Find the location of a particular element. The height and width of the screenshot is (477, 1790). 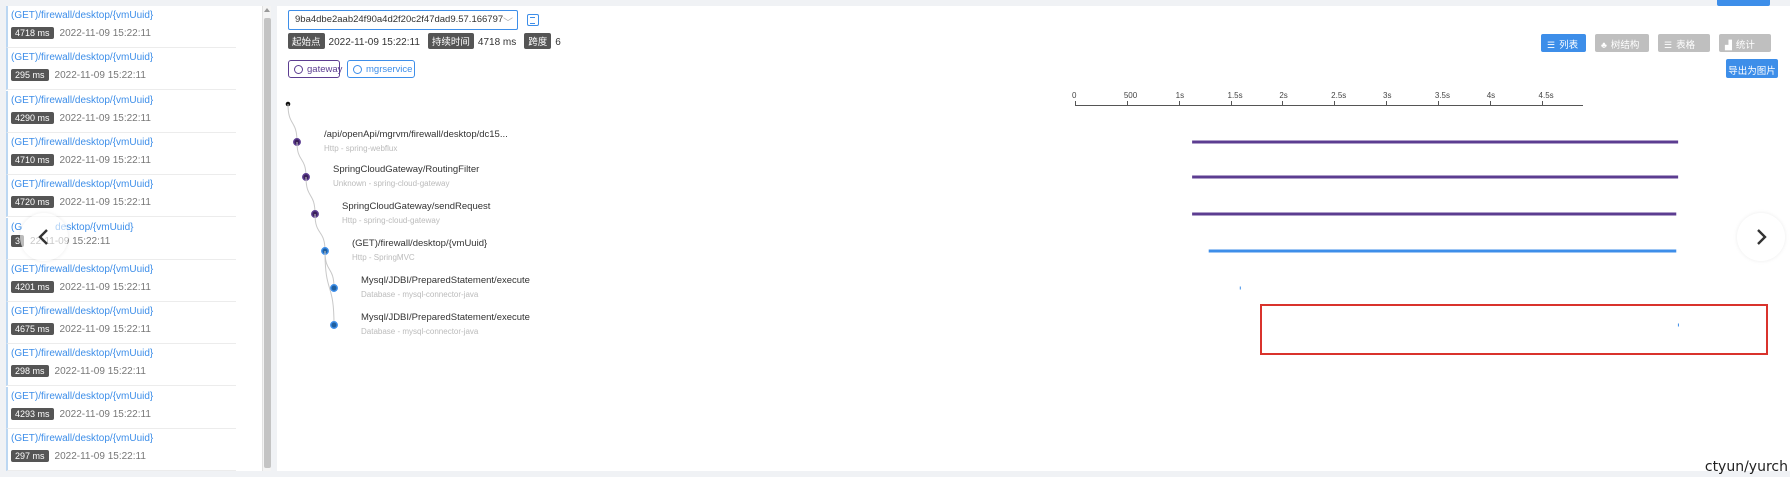

copy-icon is located at coordinates (533, 20).